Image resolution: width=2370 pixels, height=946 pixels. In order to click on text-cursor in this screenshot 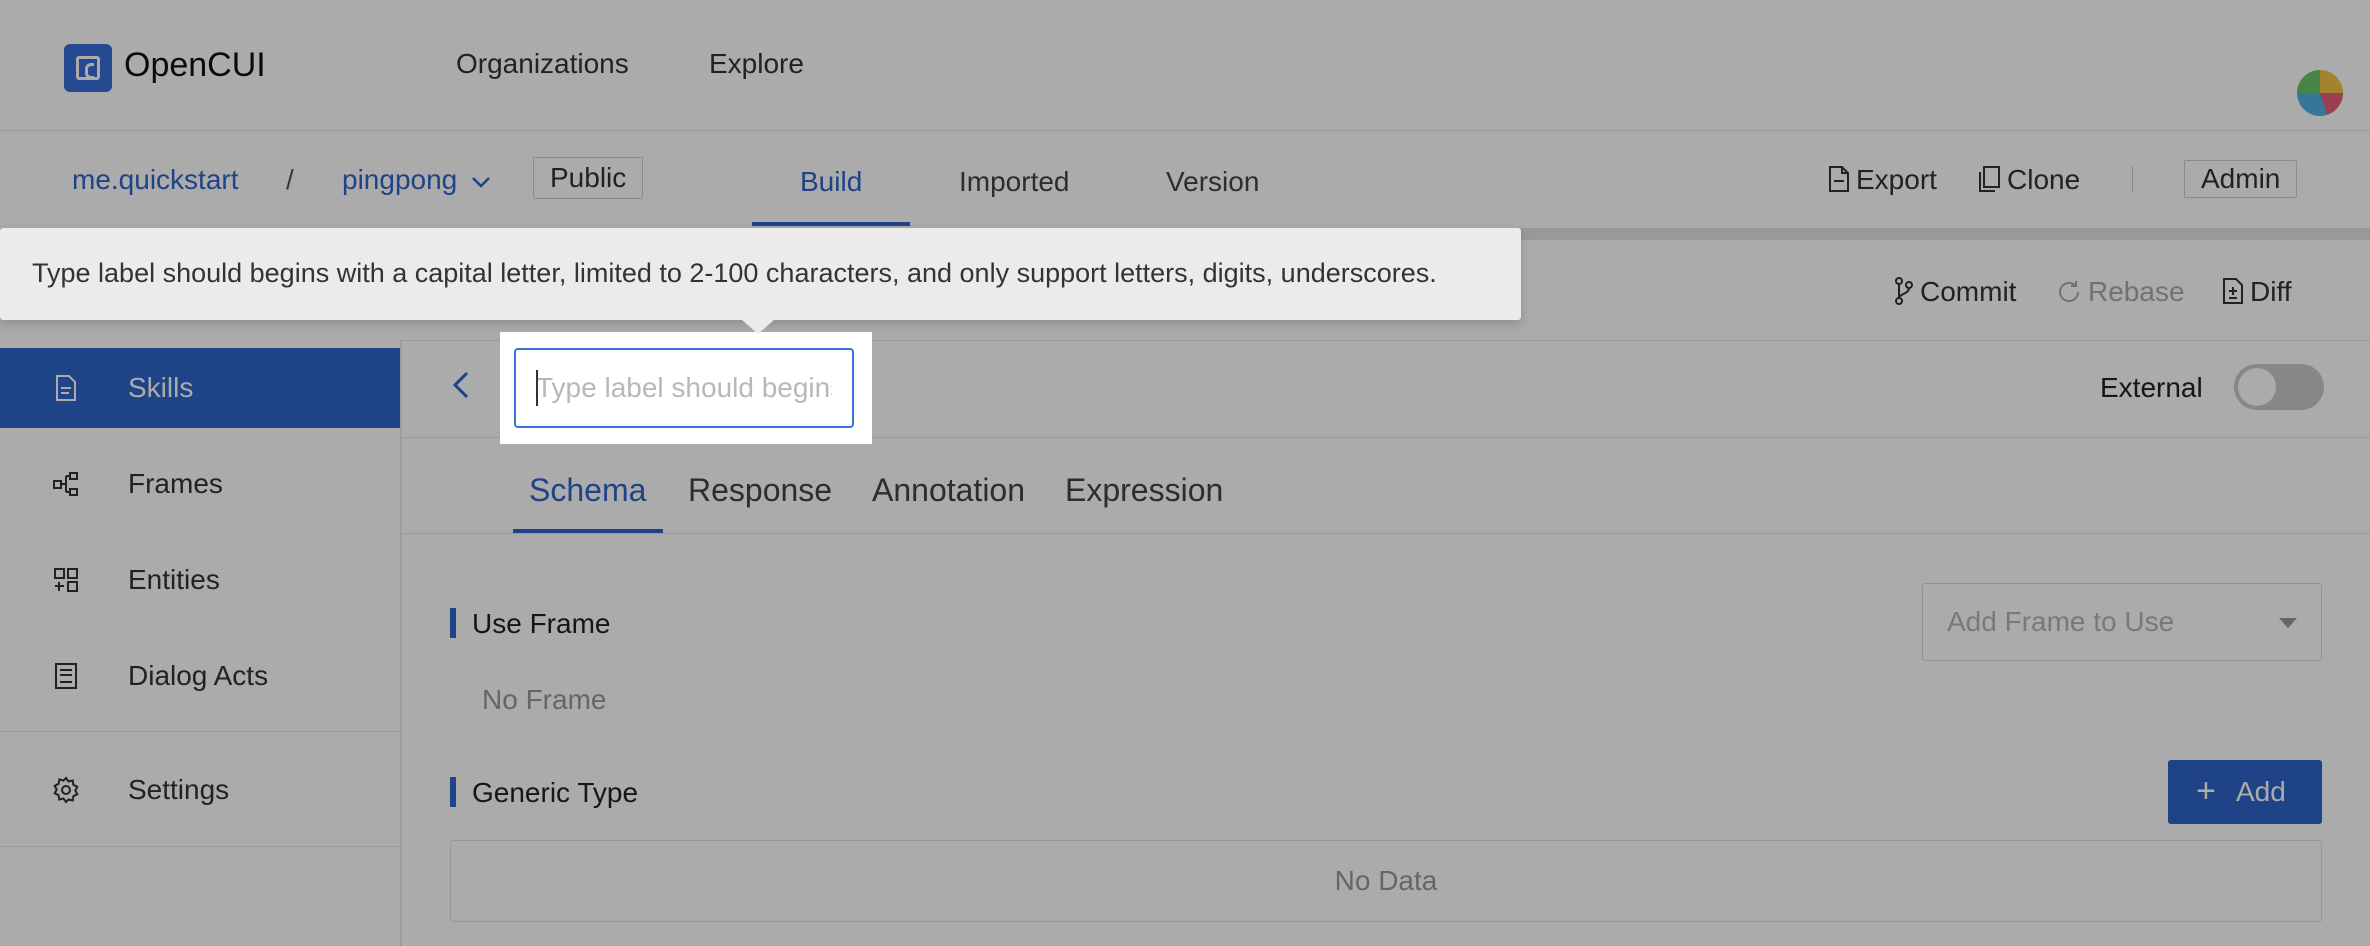, I will do `click(537, 388)`.